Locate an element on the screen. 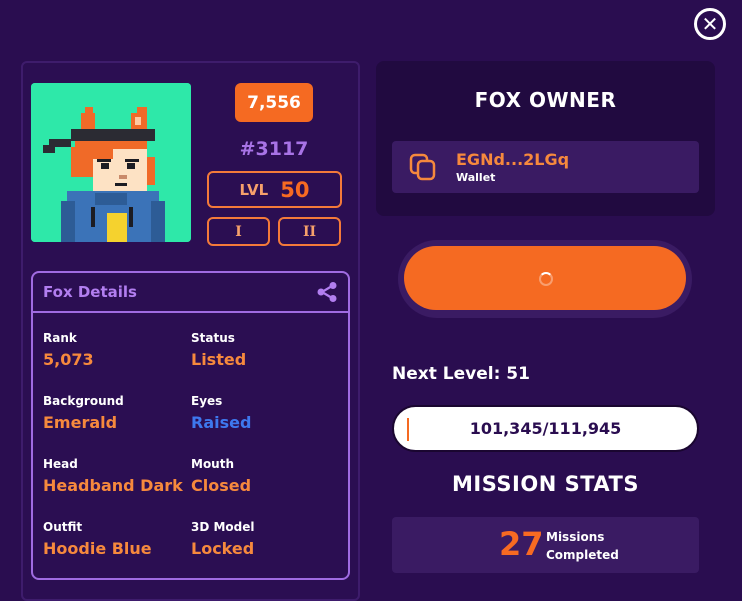 This screenshot has width=742, height=601. price-badge: 7,556 is located at coordinates (274, 102).